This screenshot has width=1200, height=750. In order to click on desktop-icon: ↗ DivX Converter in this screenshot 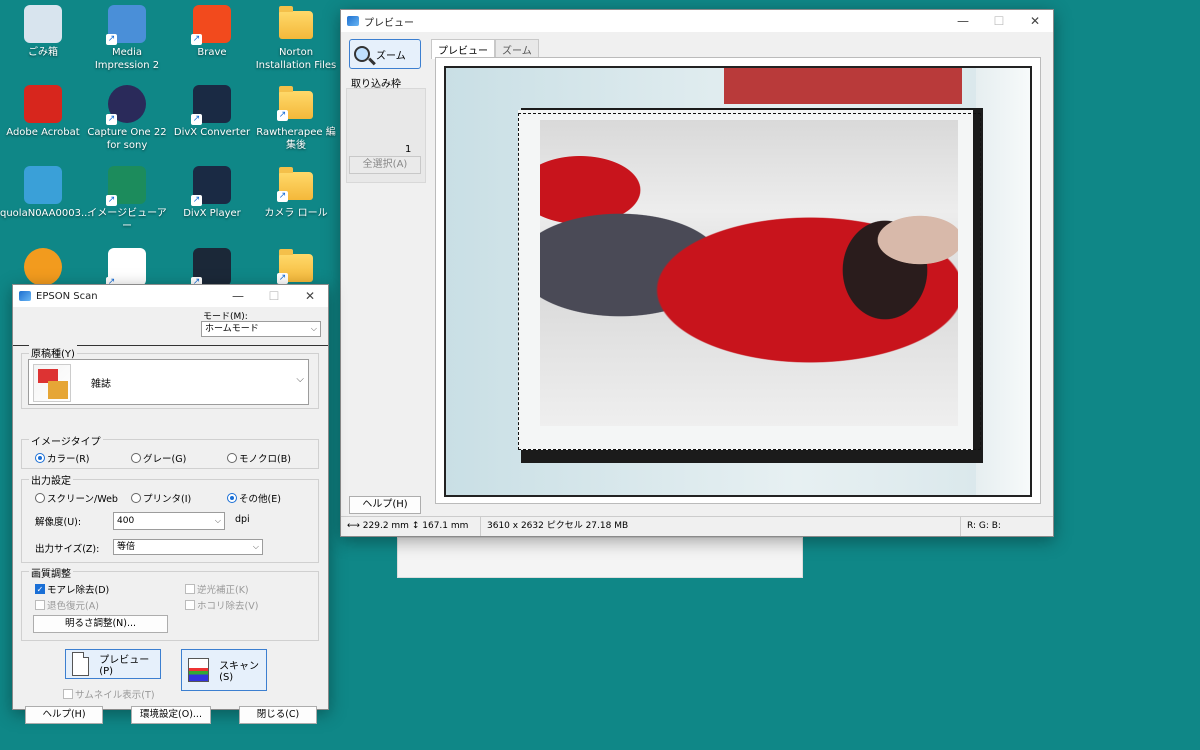, I will do `click(212, 112)`.